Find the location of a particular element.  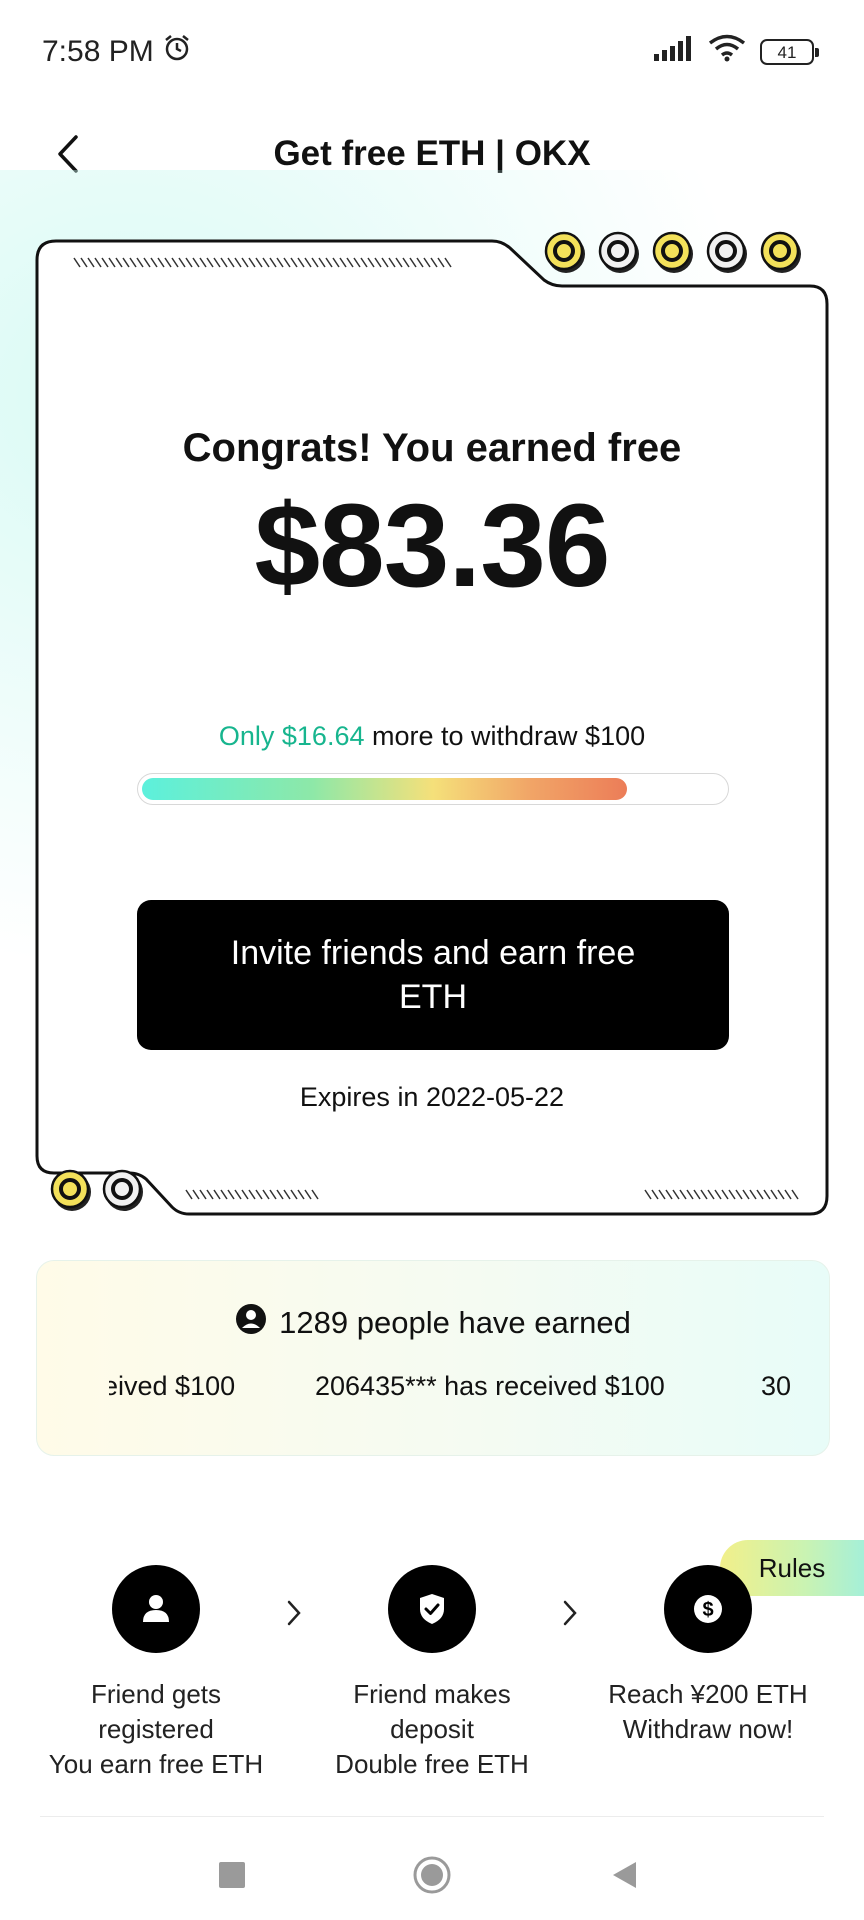

step-withdraw: $ Reach ¥200 ETH Withdraw now! is located at coordinates (708, 1656).